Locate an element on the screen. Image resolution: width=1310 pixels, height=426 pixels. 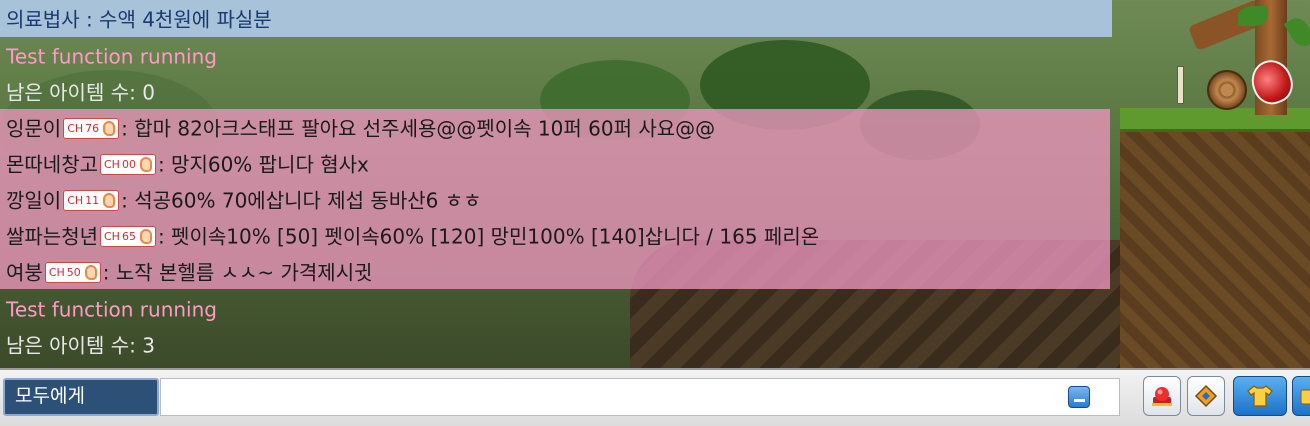
header-text: 의료법사 : 수액 4천원에 파실분 is located at coordinates (139, 19).